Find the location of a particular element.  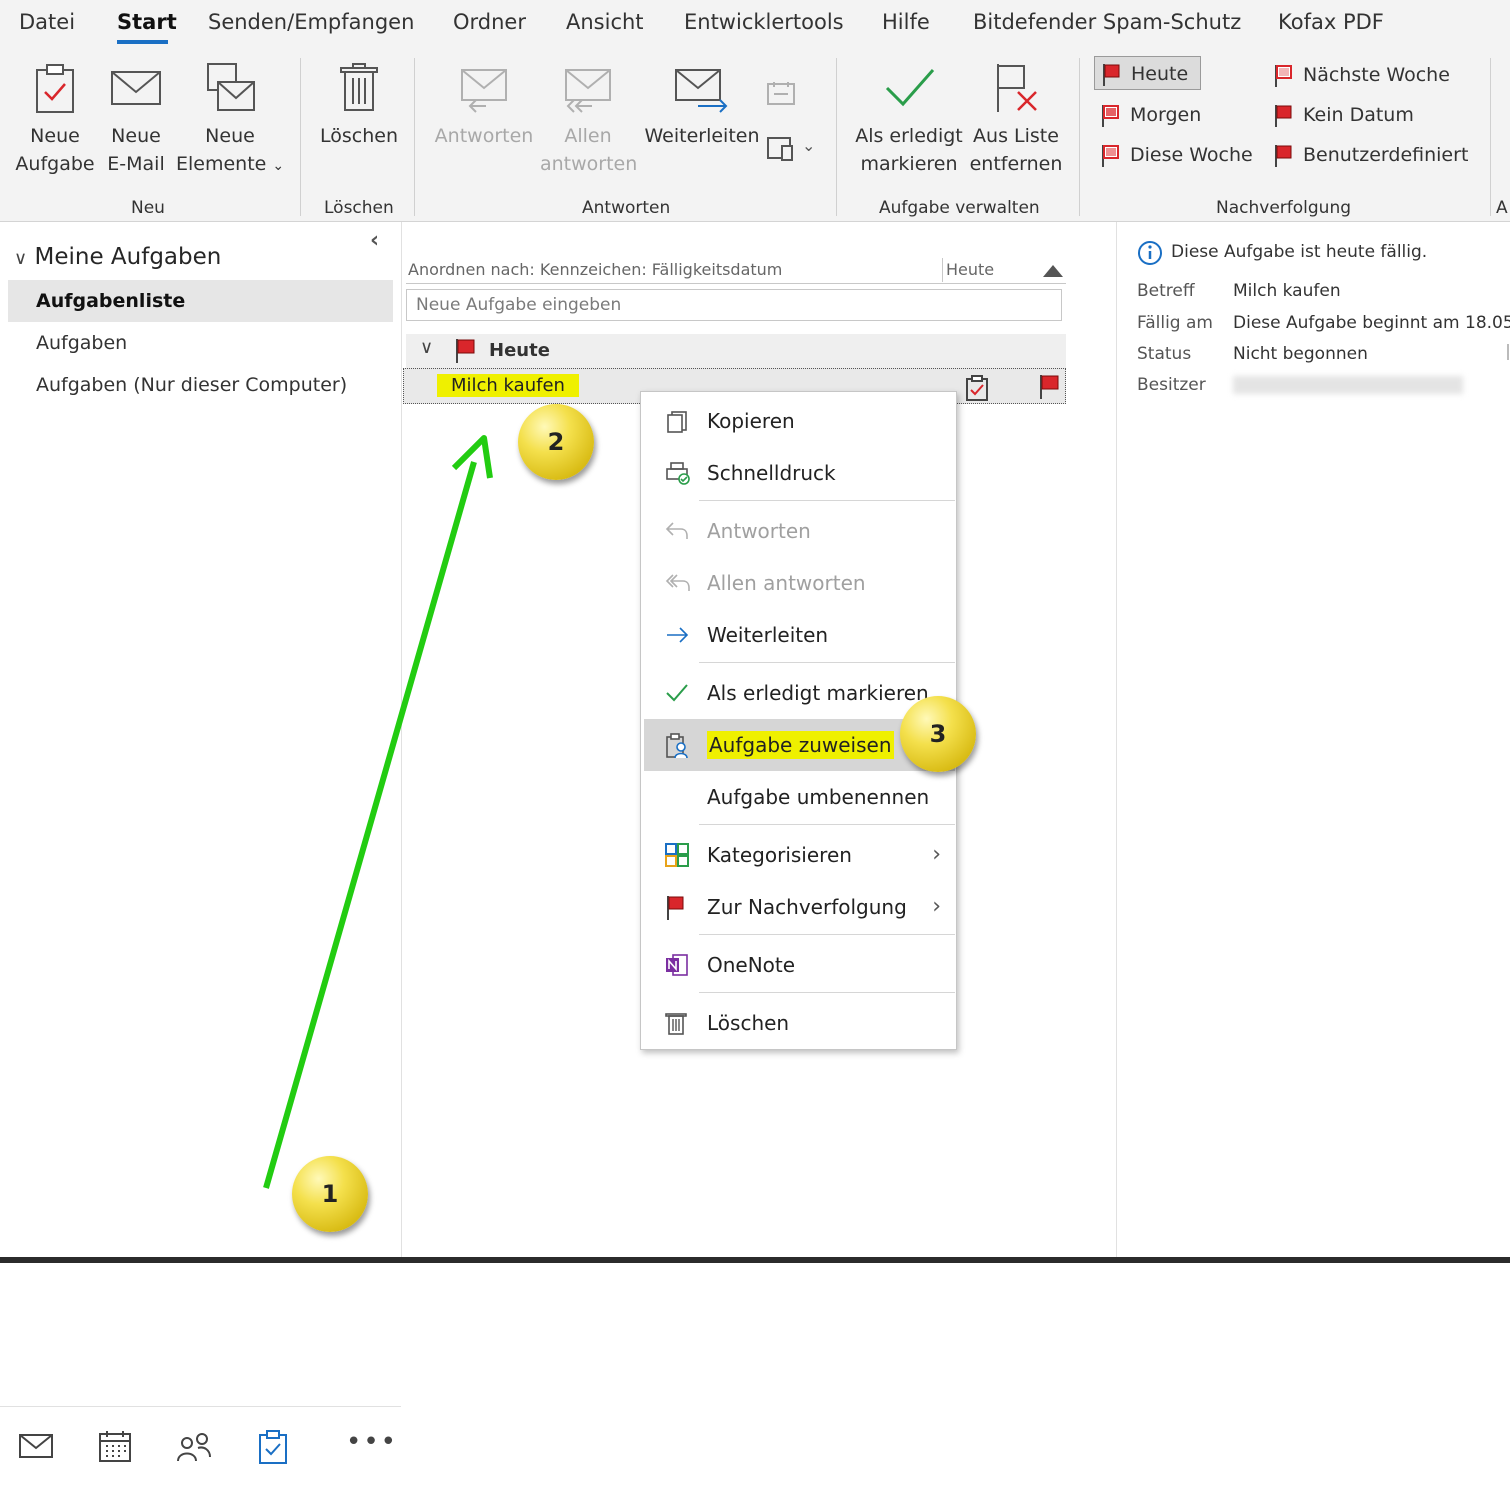

chevron-down-icon: ⌄ is located at coordinates (278, 166).